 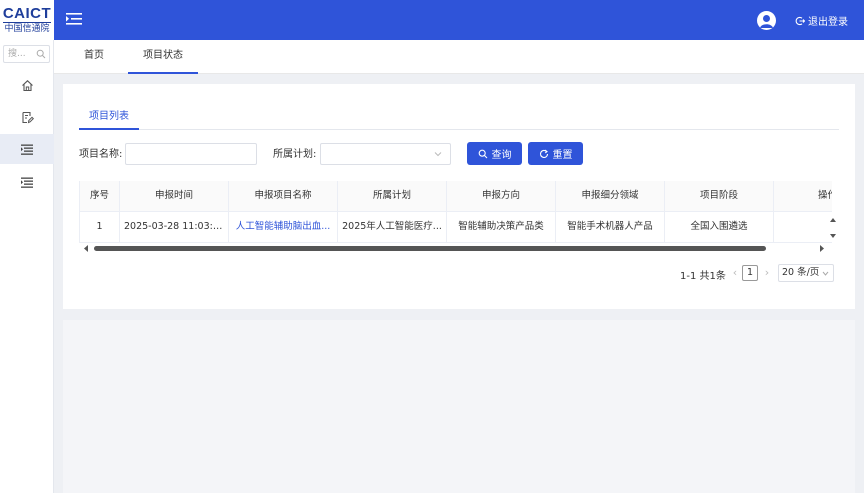 I want to click on table-cell, so click(x=803, y=227).